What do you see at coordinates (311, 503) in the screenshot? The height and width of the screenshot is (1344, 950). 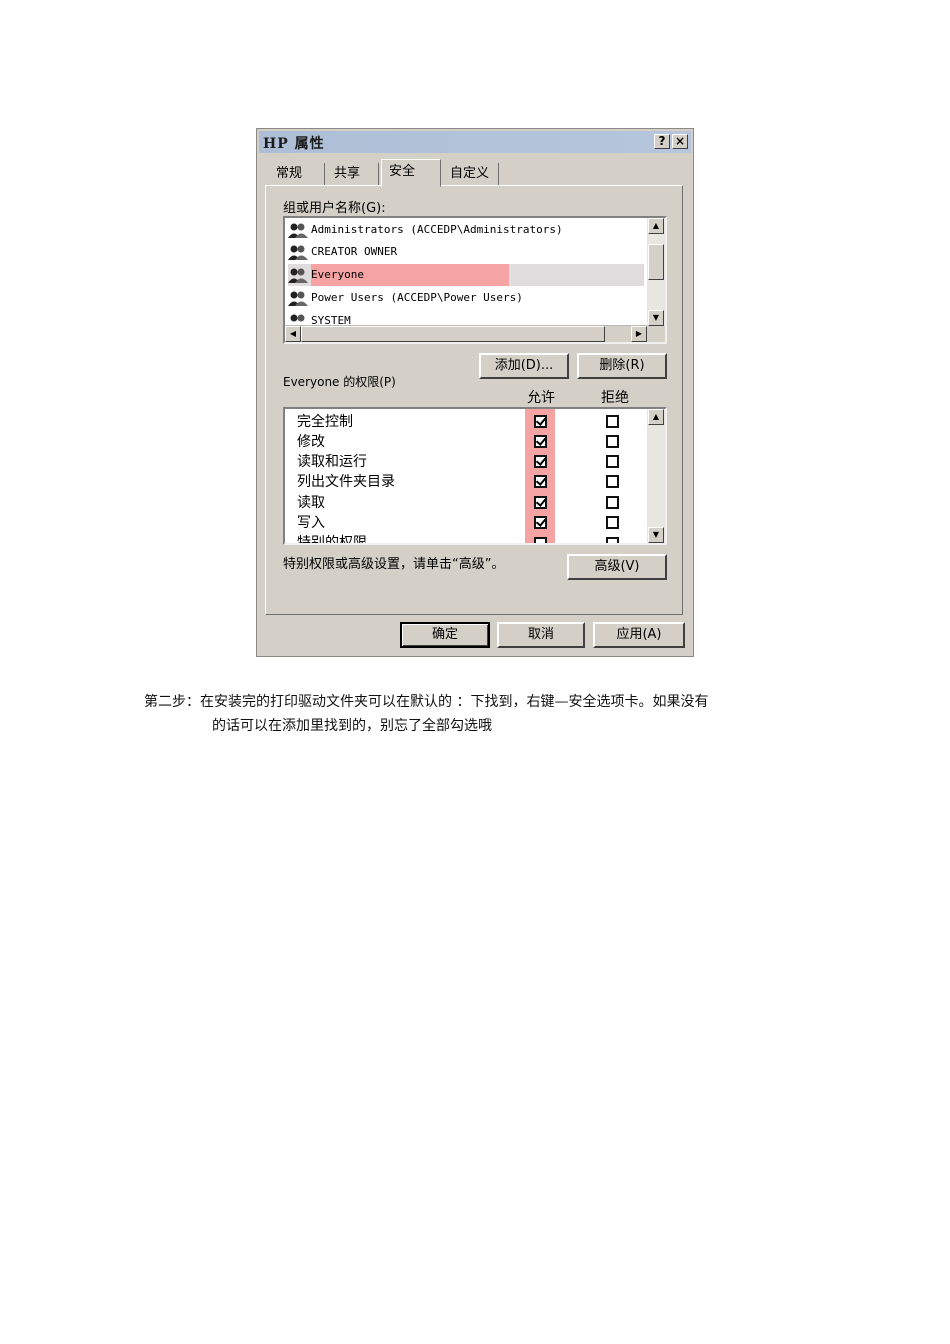 I see `permission-name: 读取` at bounding box center [311, 503].